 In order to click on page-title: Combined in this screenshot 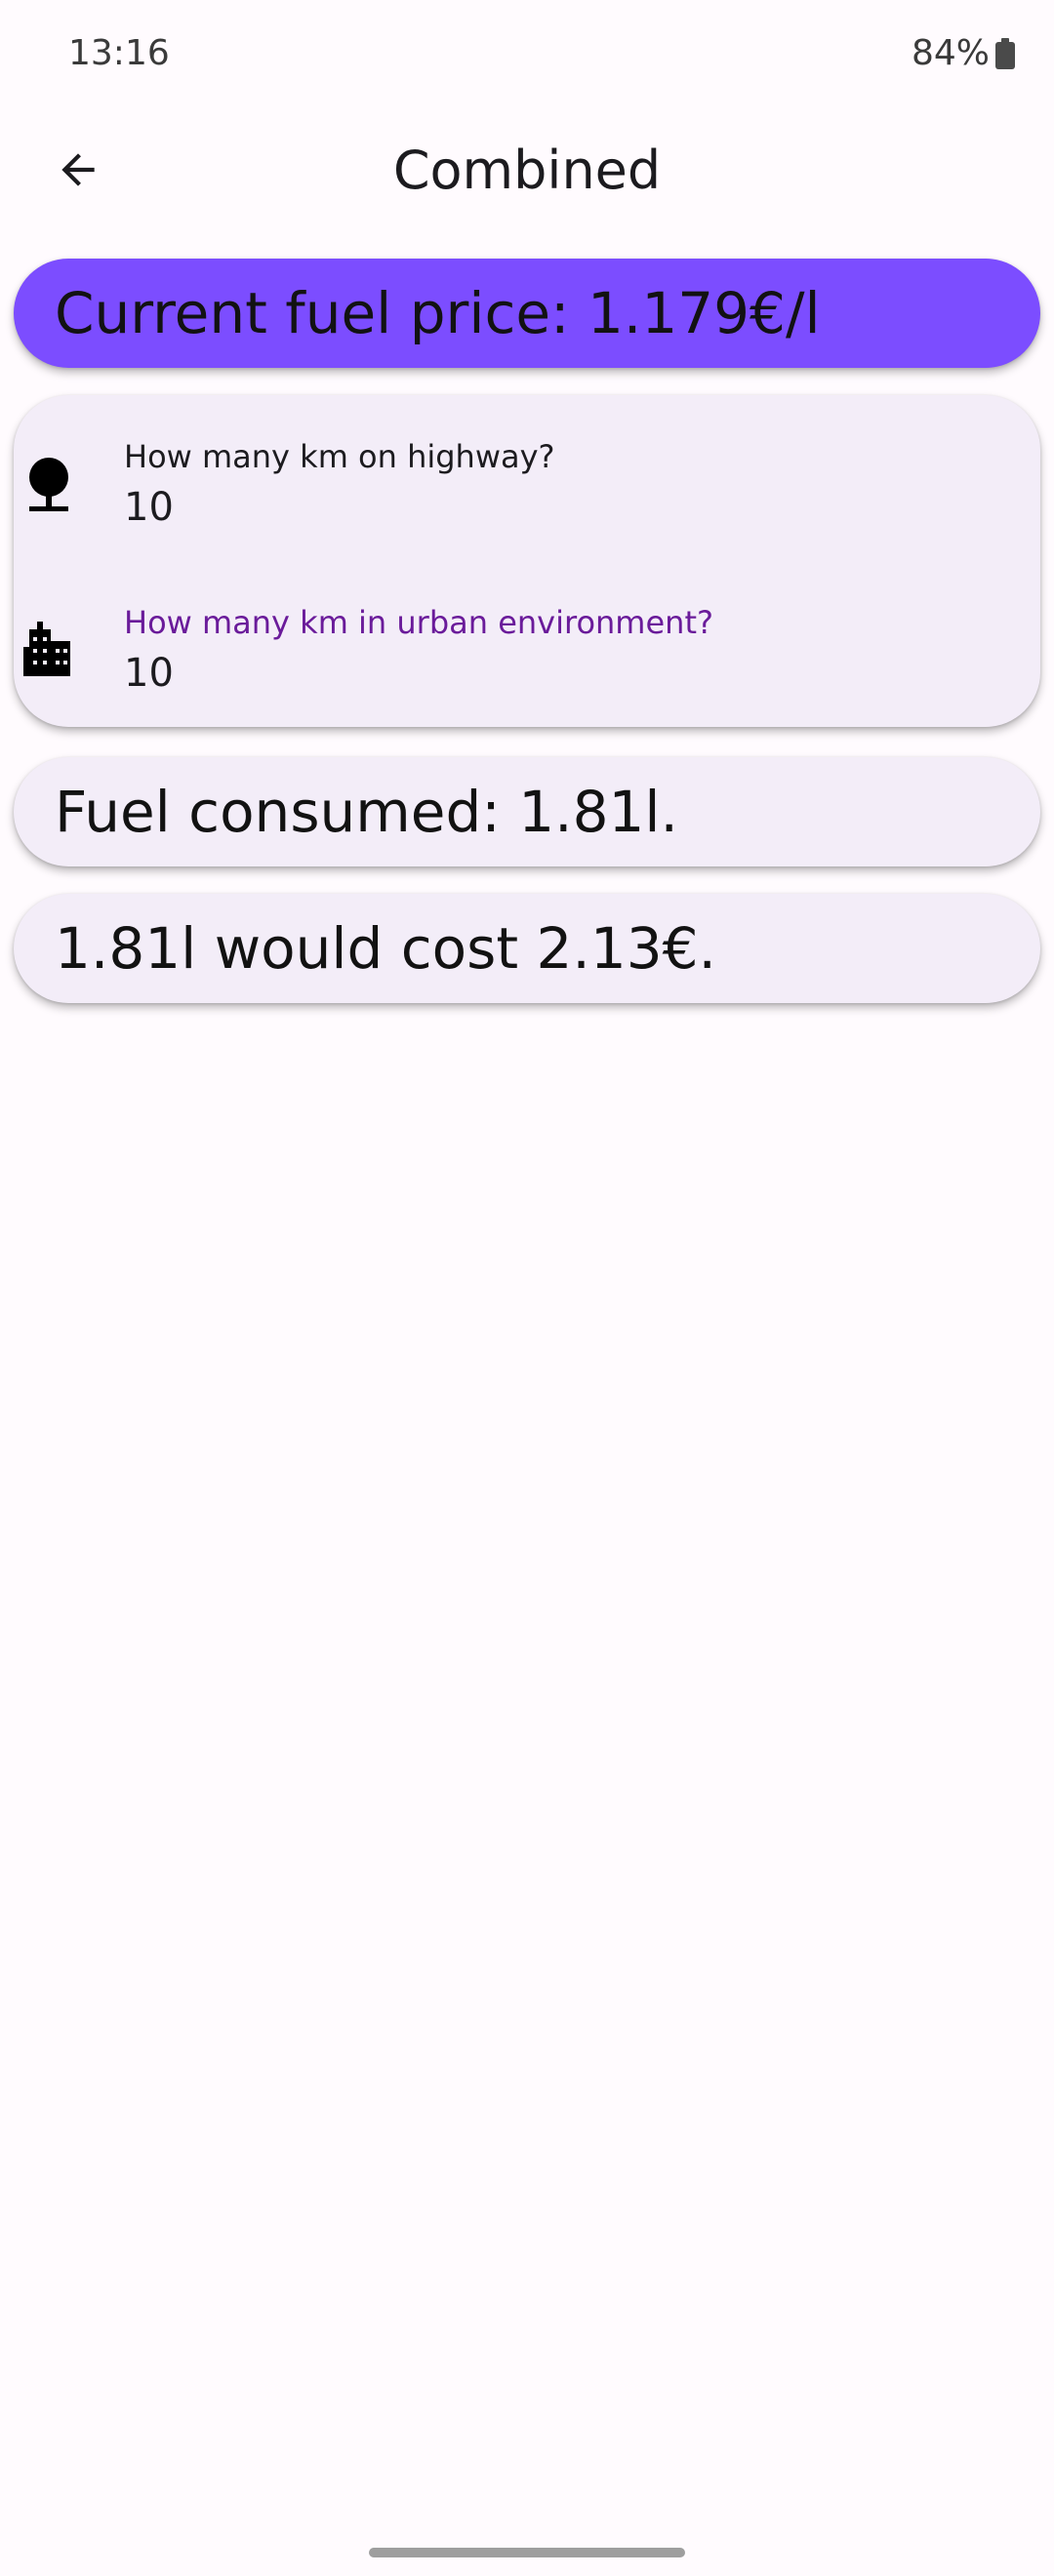, I will do `click(527, 170)`.